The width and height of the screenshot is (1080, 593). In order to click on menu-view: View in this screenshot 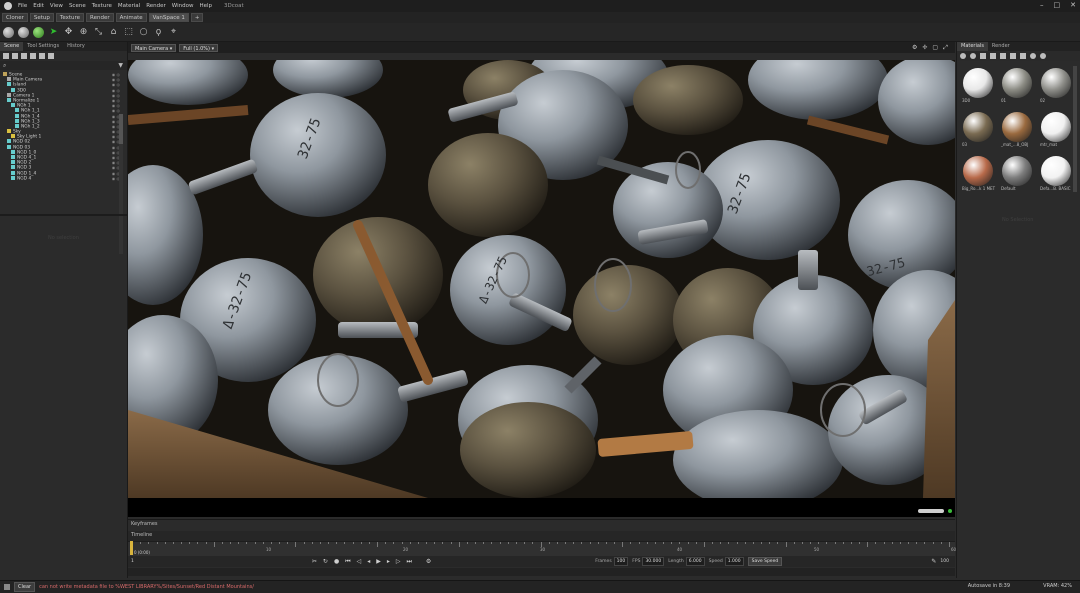, I will do `click(56, 6)`.